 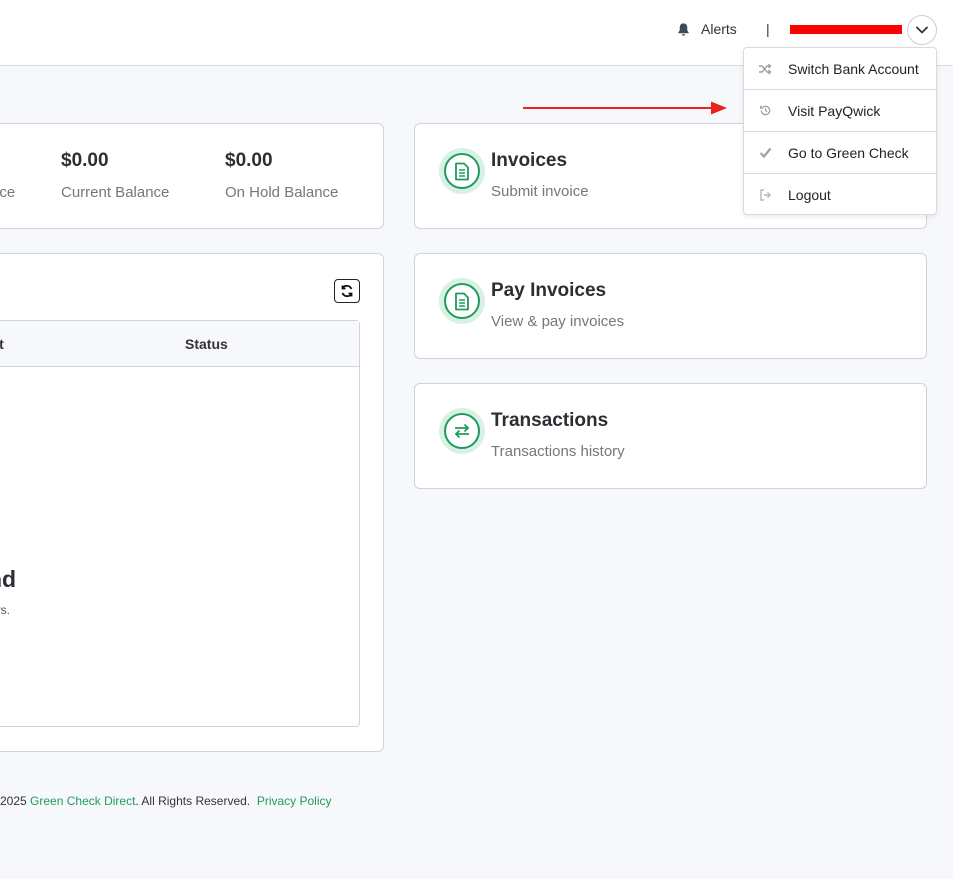 What do you see at coordinates (294, 801) in the screenshot?
I see `privacy-policy-link: Privacy Policy` at bounding box center [294, 801].